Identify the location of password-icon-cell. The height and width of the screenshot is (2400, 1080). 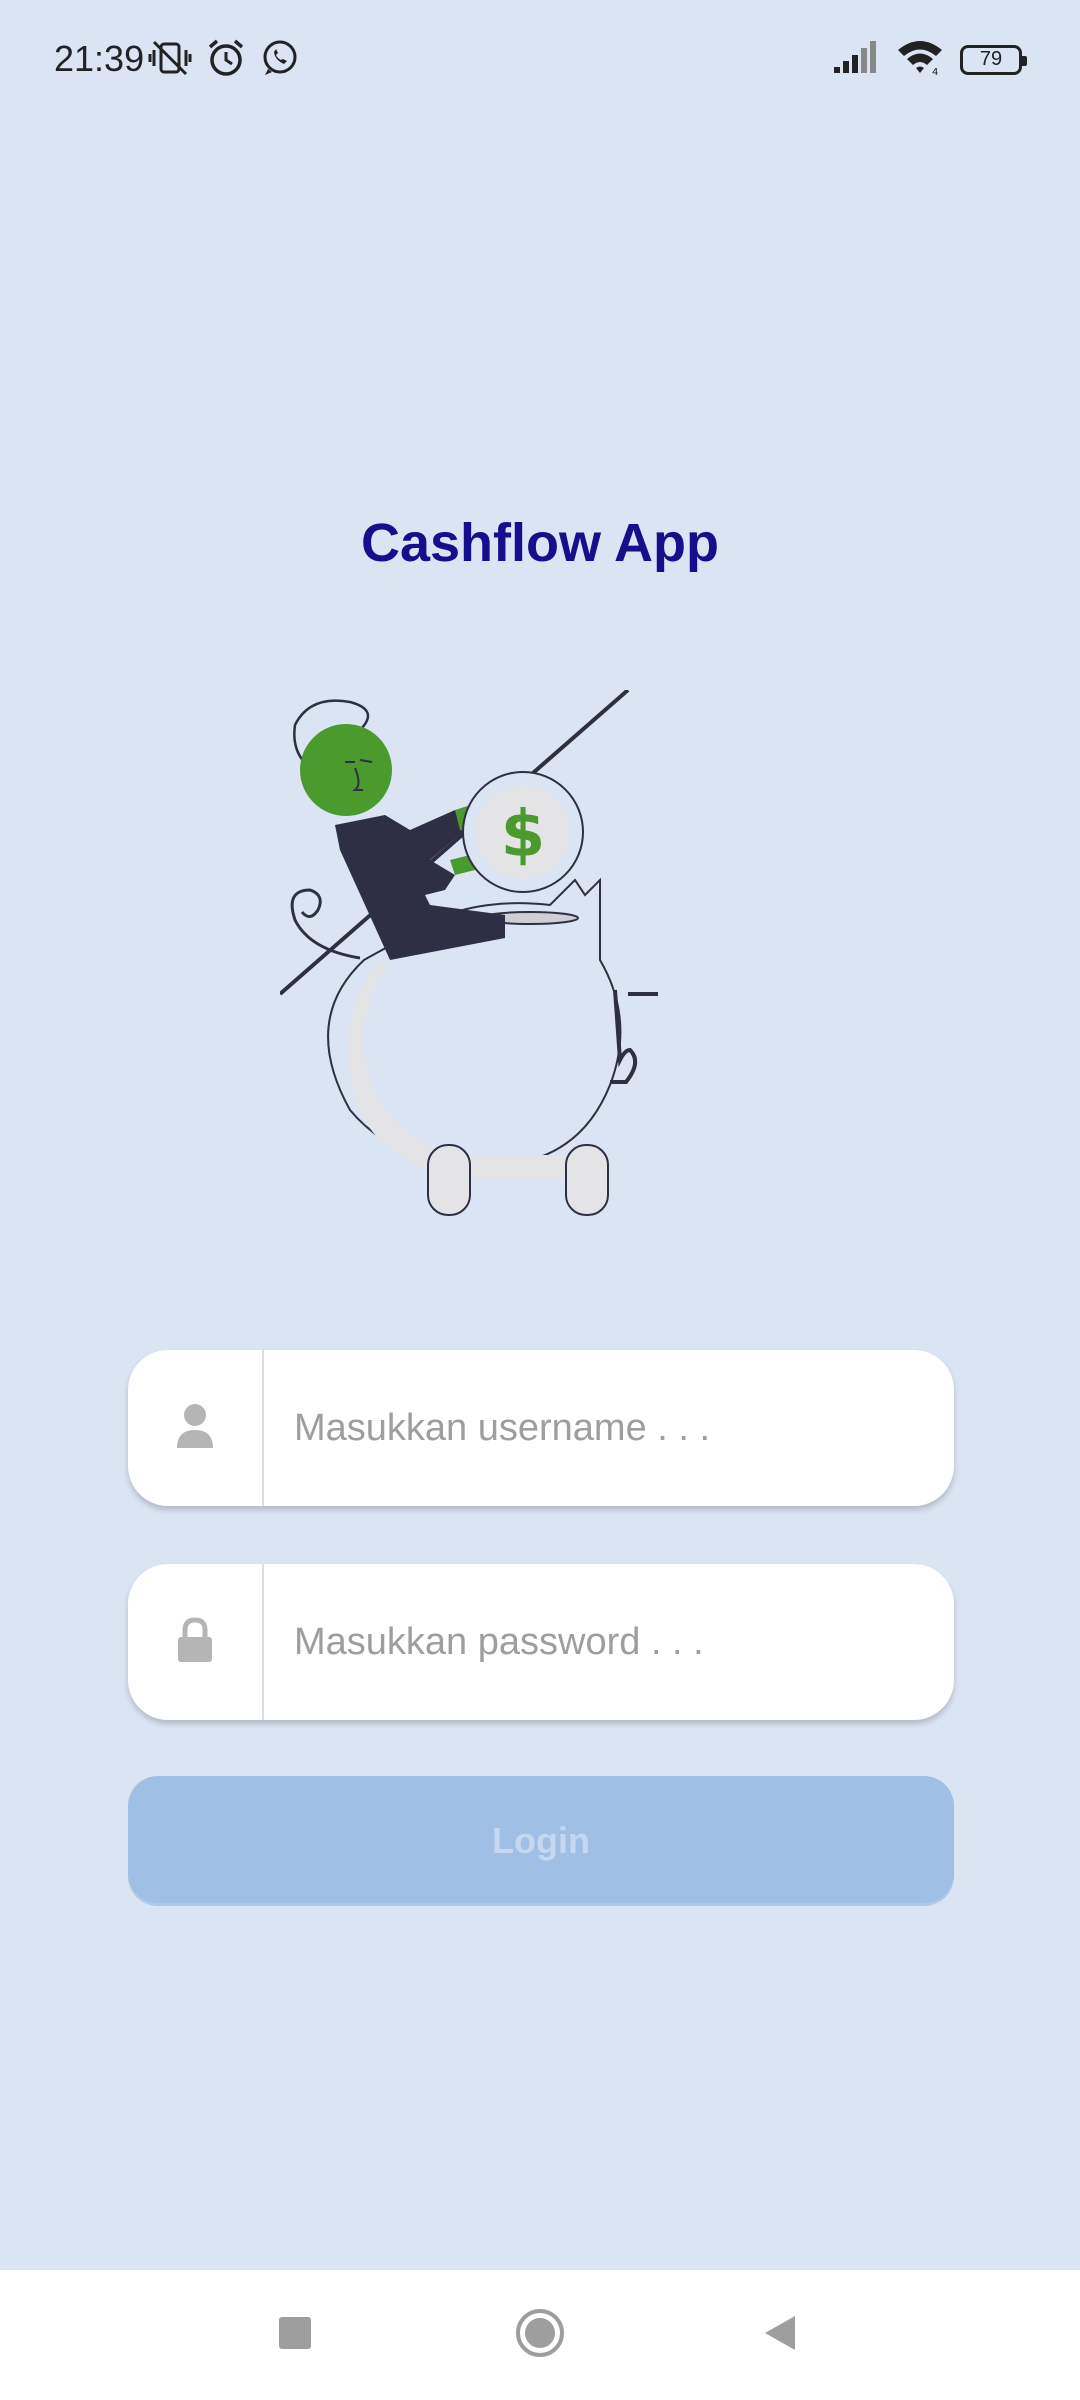
(196, 1642).